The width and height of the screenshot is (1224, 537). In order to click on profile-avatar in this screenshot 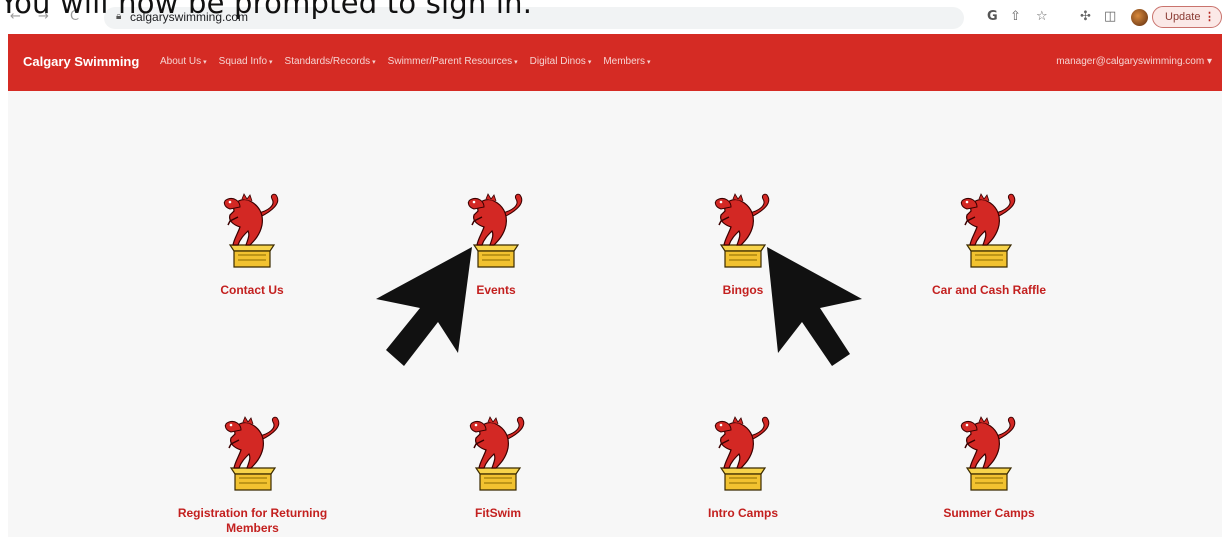, I will do `click(1139, 17)`.